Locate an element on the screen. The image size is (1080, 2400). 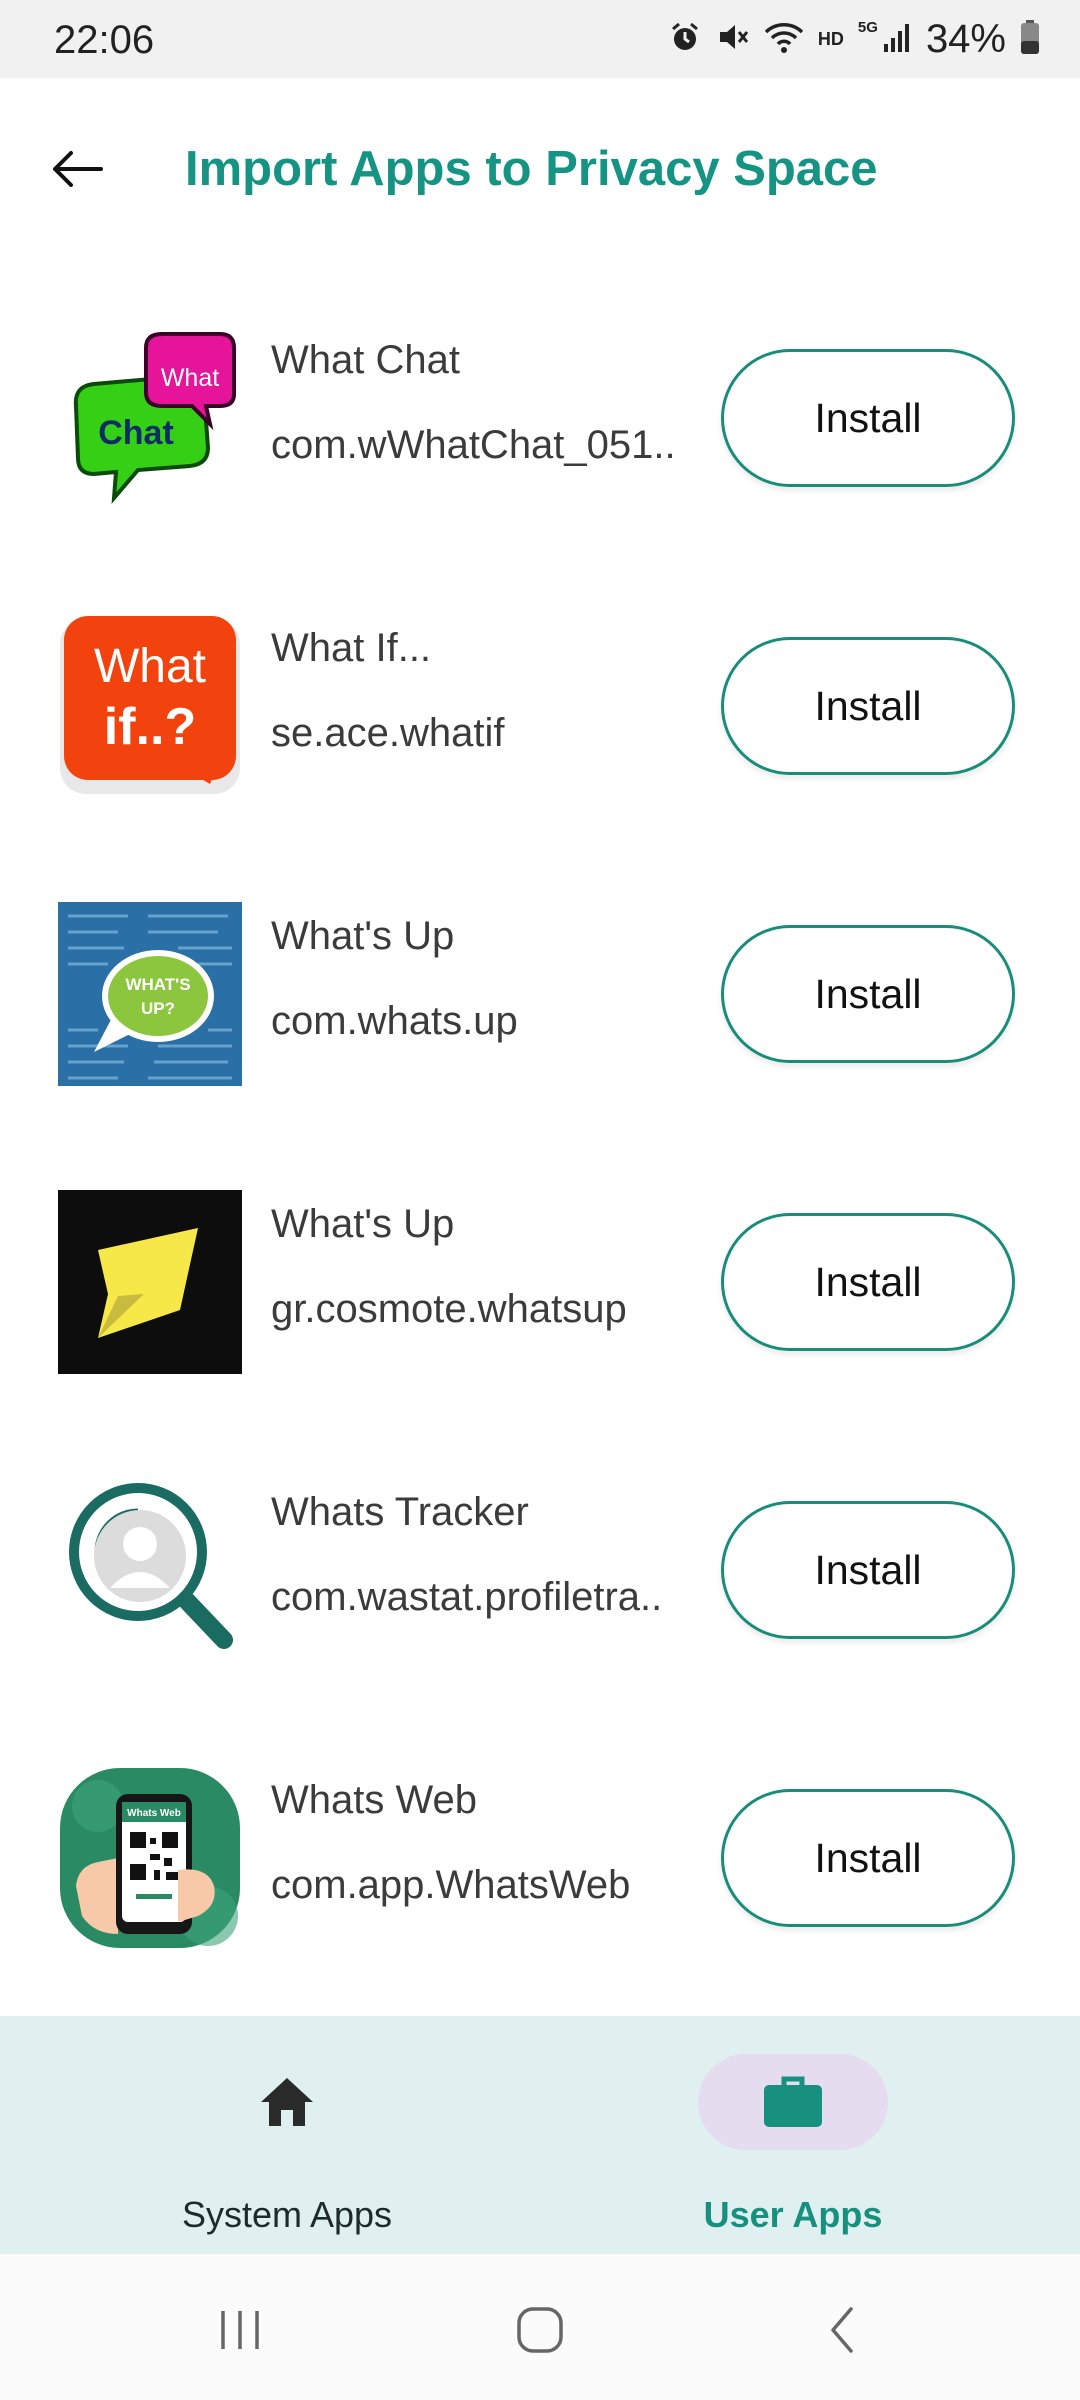
signal-icon is located at coordinates (897, 39).